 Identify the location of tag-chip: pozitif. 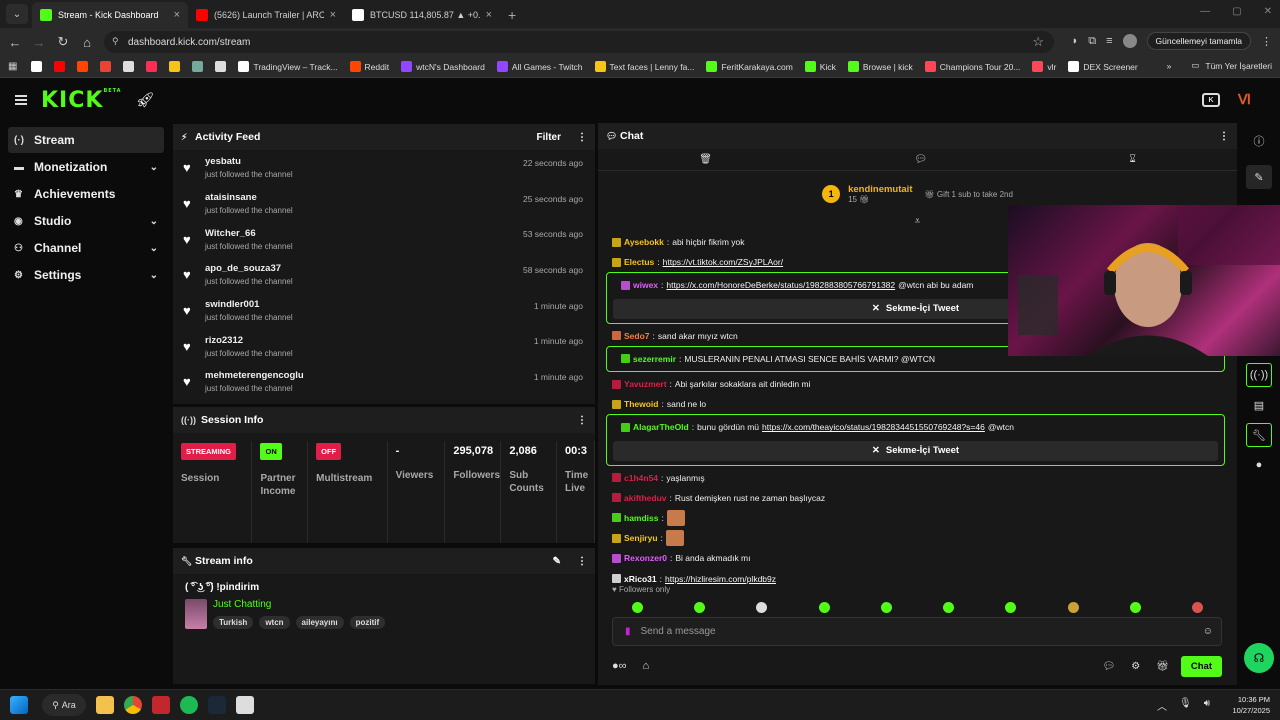
(367, 622).